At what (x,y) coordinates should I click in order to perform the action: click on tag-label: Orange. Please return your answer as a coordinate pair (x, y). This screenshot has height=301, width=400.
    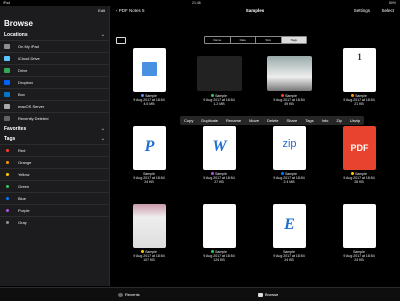
    Looking at the image, I should click on (25, 162).